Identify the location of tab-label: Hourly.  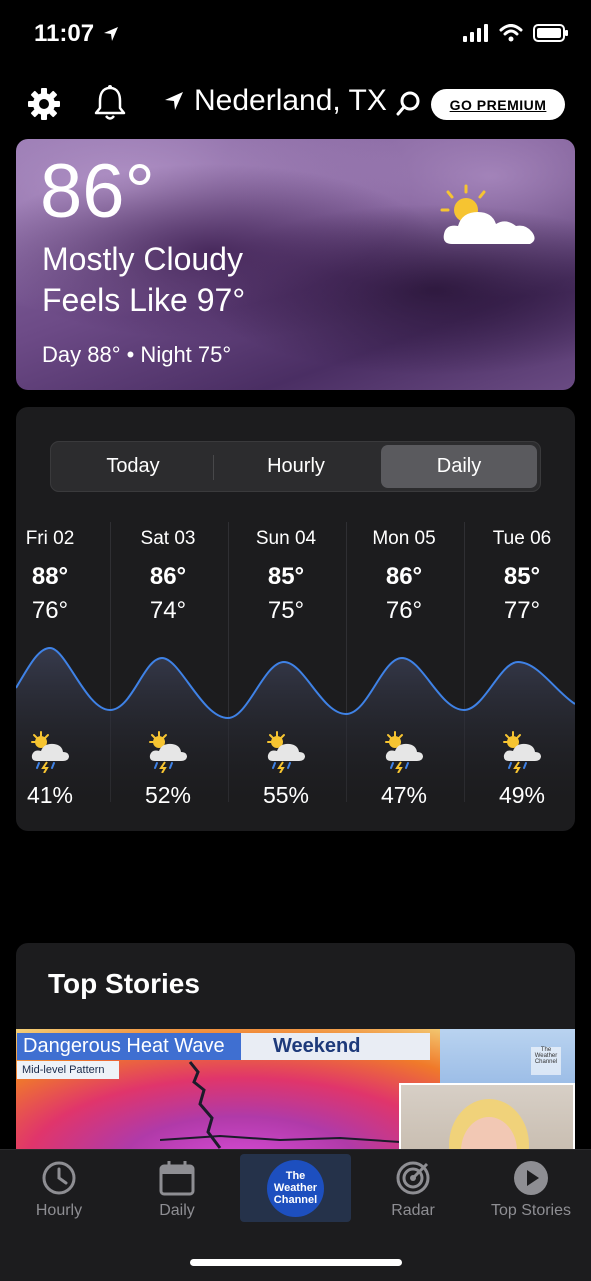
(59, 1210).